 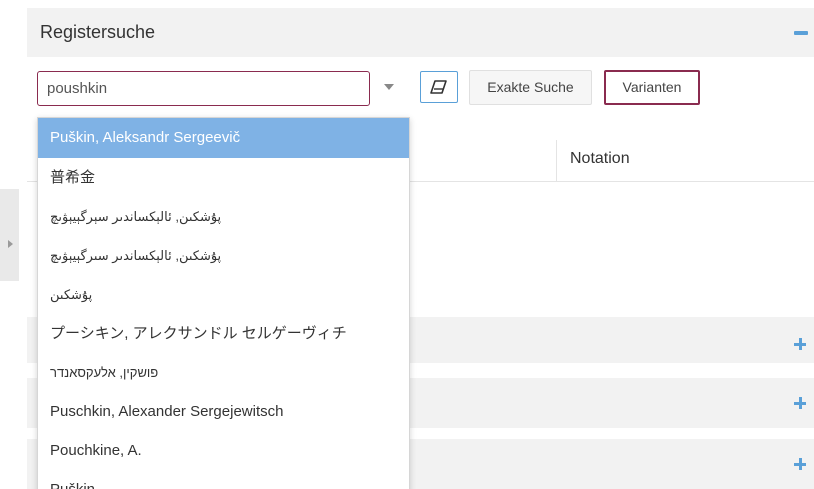 What do you see at coordinates (223, 450) in the screenshot?
I see `suggestion-item: Pouchkine, A.` at bounding box center [223, 450].